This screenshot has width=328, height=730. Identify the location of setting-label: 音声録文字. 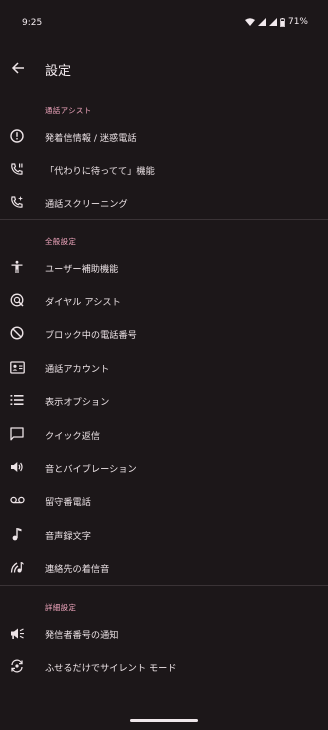
(68, 536).